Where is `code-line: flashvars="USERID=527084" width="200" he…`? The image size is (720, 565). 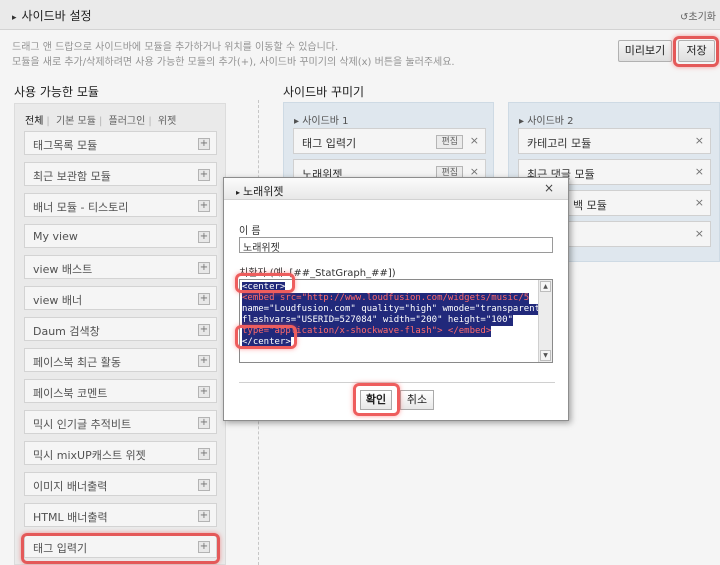
code-line: flashvars="USERID=527084" width="200" he… is located at coordinates (377, 320).